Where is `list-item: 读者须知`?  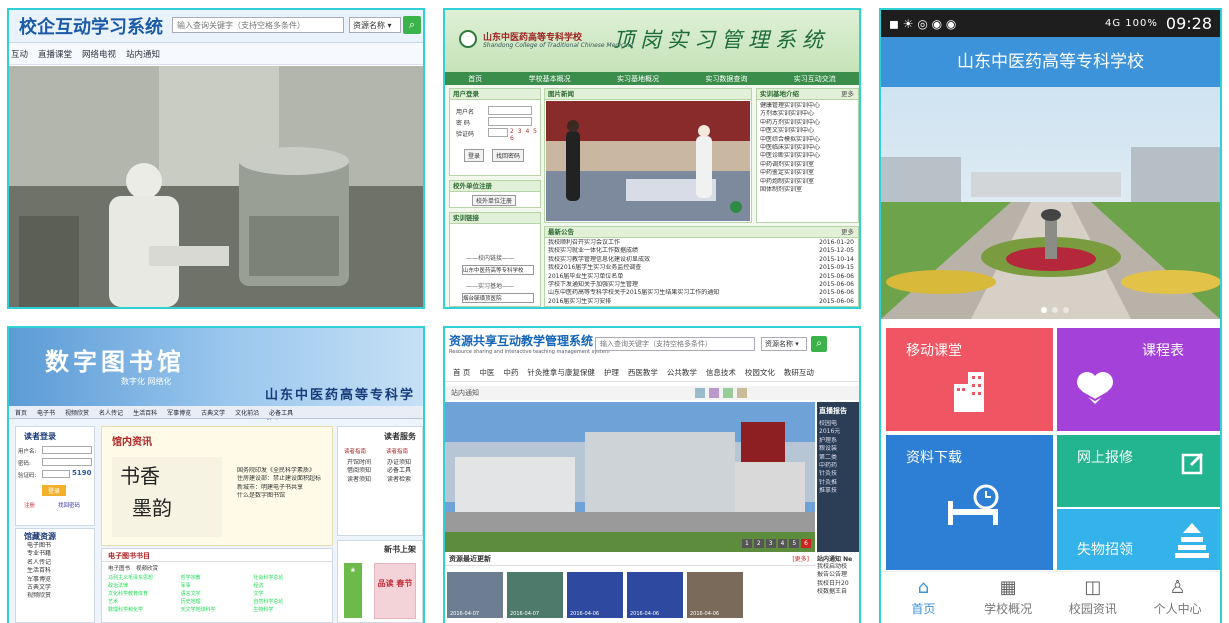 list-item: 读者须知 is located at coordinates (364, 480).